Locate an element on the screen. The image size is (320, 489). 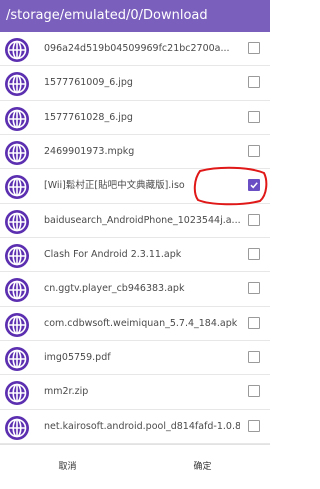
cancel-button: 取消 is located at coordinates (67, 463).